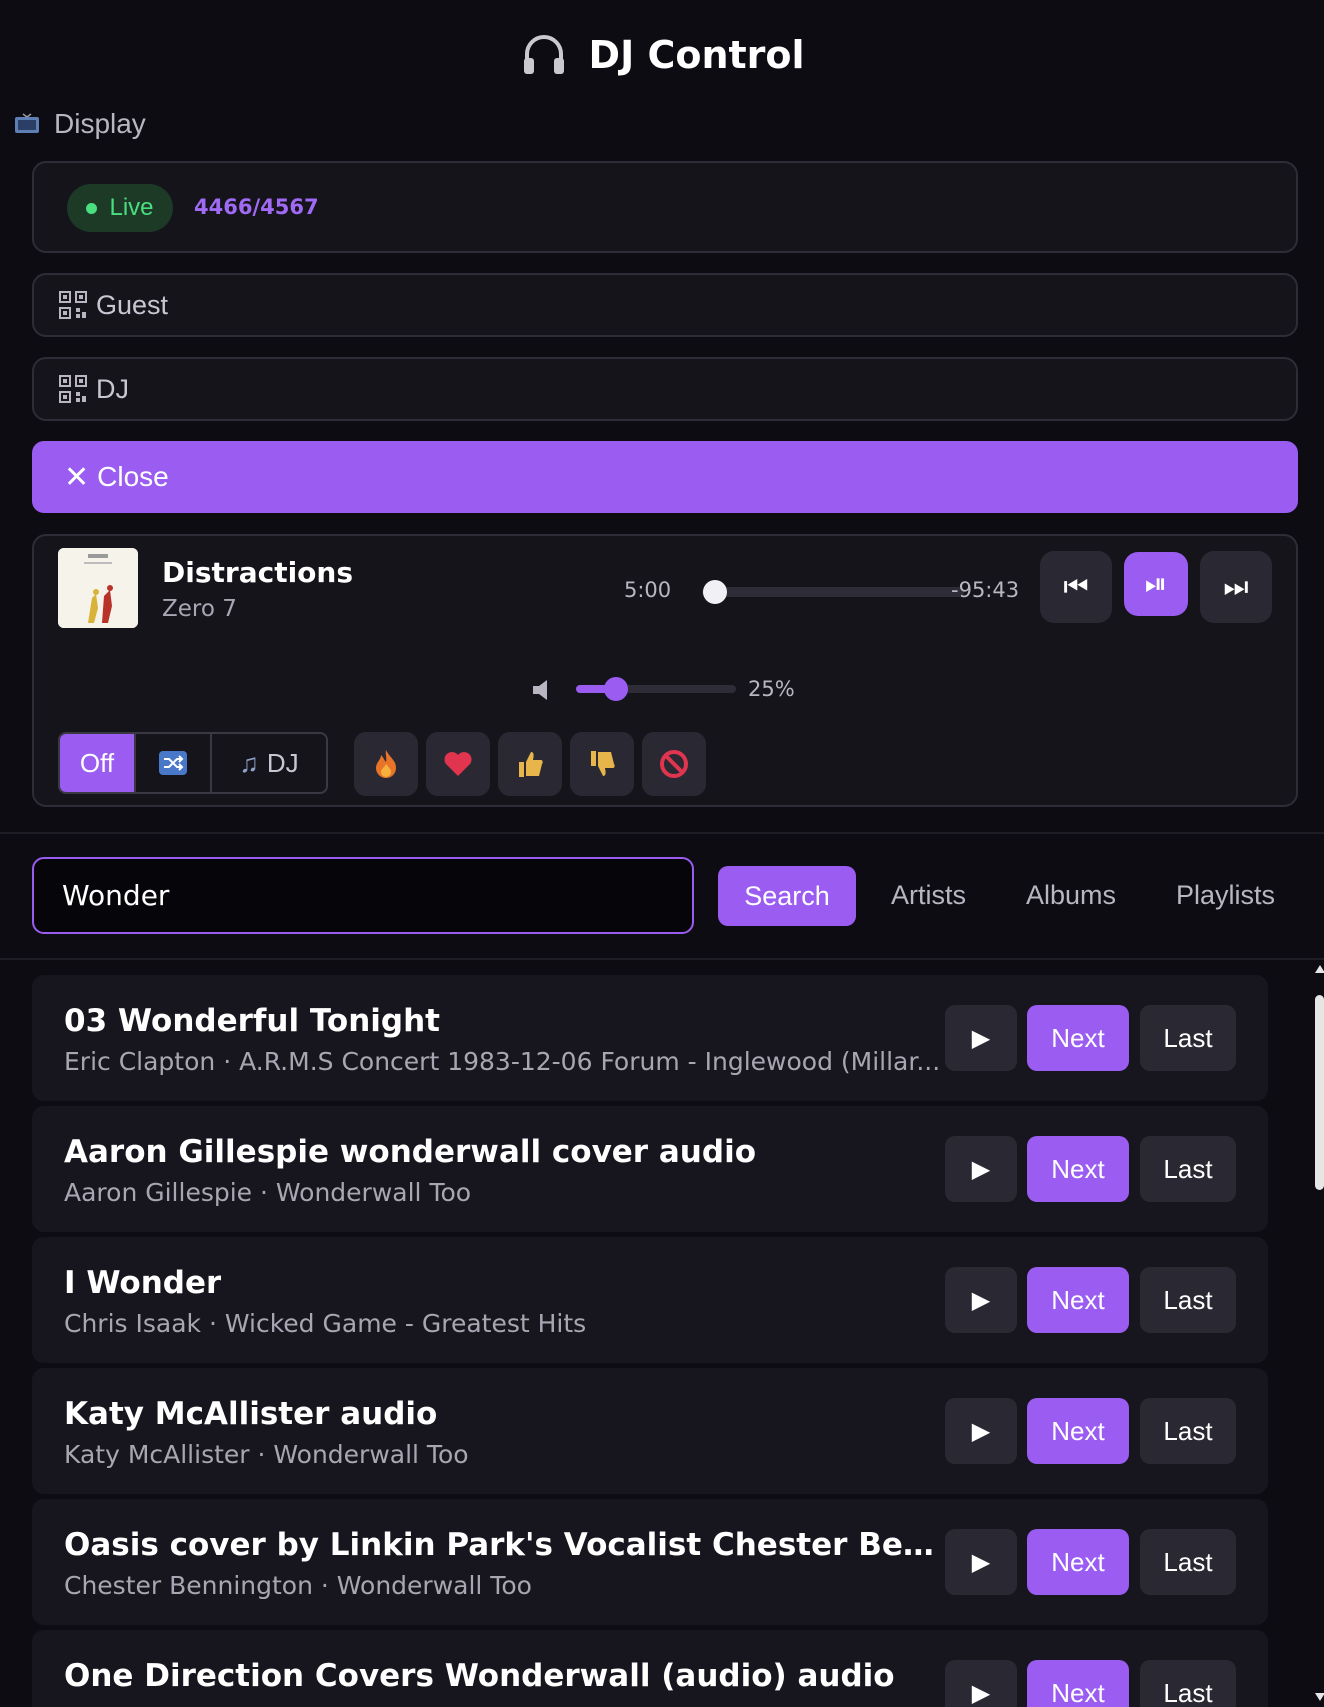  Describe the element at coordinates (133, 476) in the screenshot. I see `close-label: Close` at that location.